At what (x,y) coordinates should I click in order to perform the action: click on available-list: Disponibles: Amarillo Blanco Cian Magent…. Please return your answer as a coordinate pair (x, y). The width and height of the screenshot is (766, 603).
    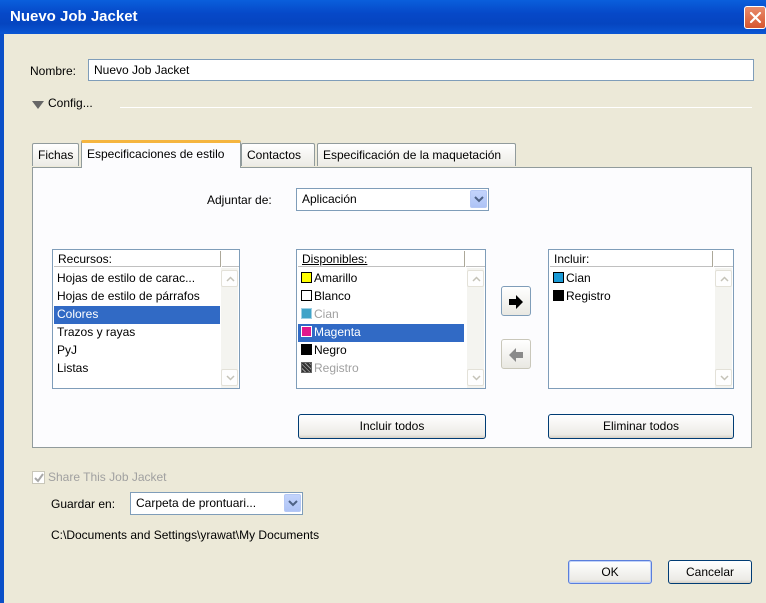
    Looking at the image, I should click on (391, 319).